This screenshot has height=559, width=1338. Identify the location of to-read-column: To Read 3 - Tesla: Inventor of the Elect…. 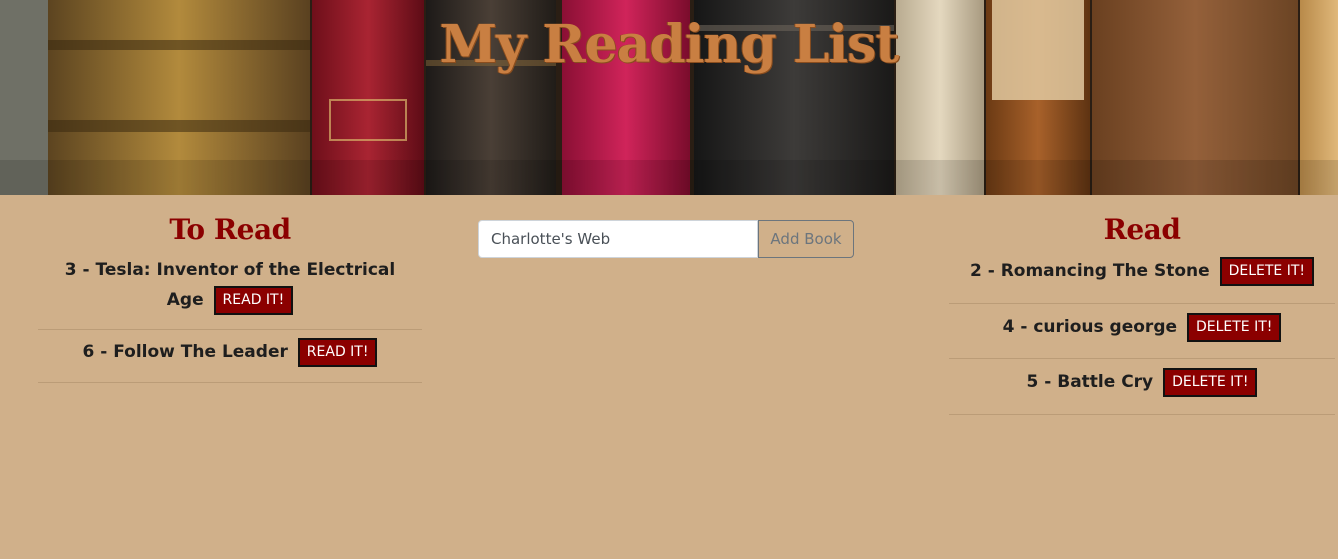
(230, 289).